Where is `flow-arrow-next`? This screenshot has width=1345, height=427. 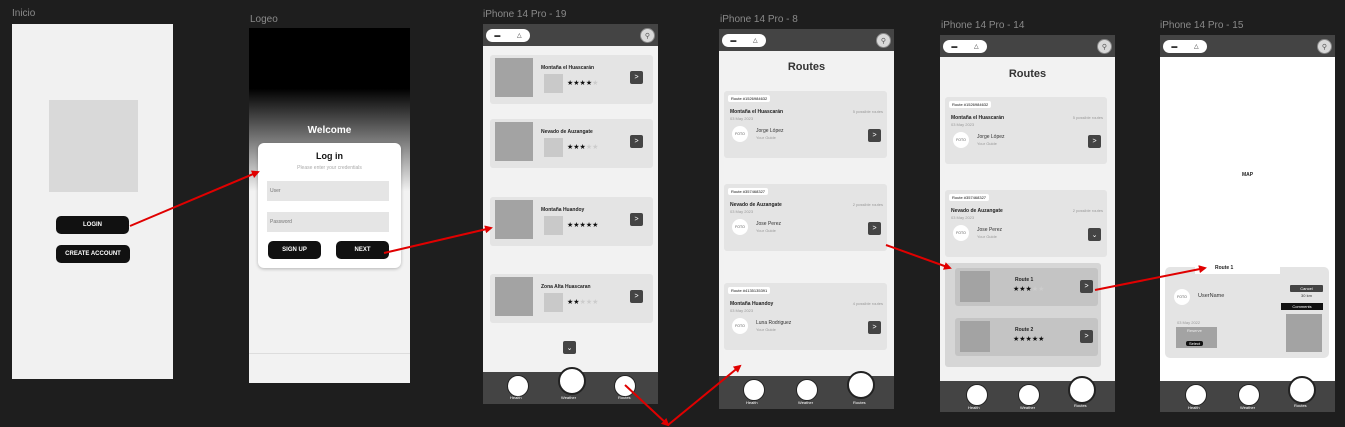
flow-arrow-next is located at coordinates (438, 239).